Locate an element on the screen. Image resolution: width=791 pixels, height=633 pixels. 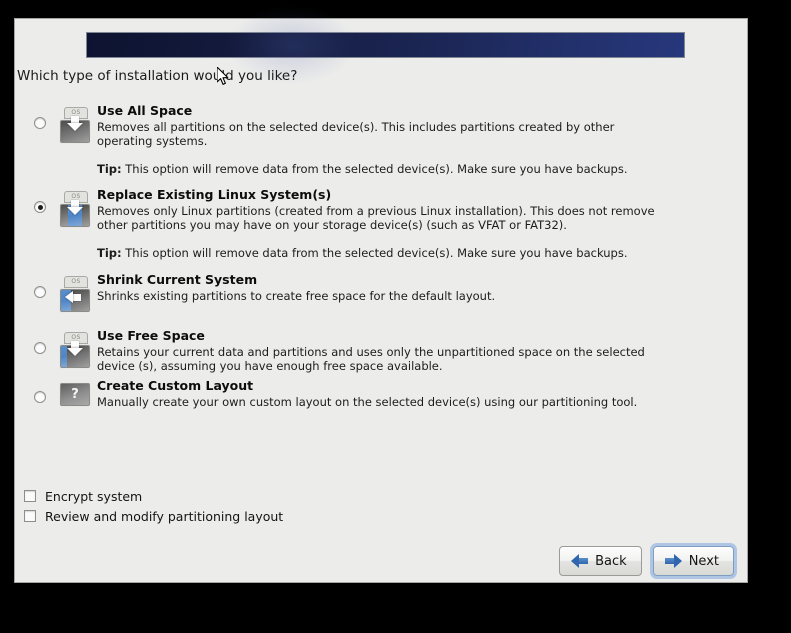
radio-use-free-space is located at coordinates (40, 348).